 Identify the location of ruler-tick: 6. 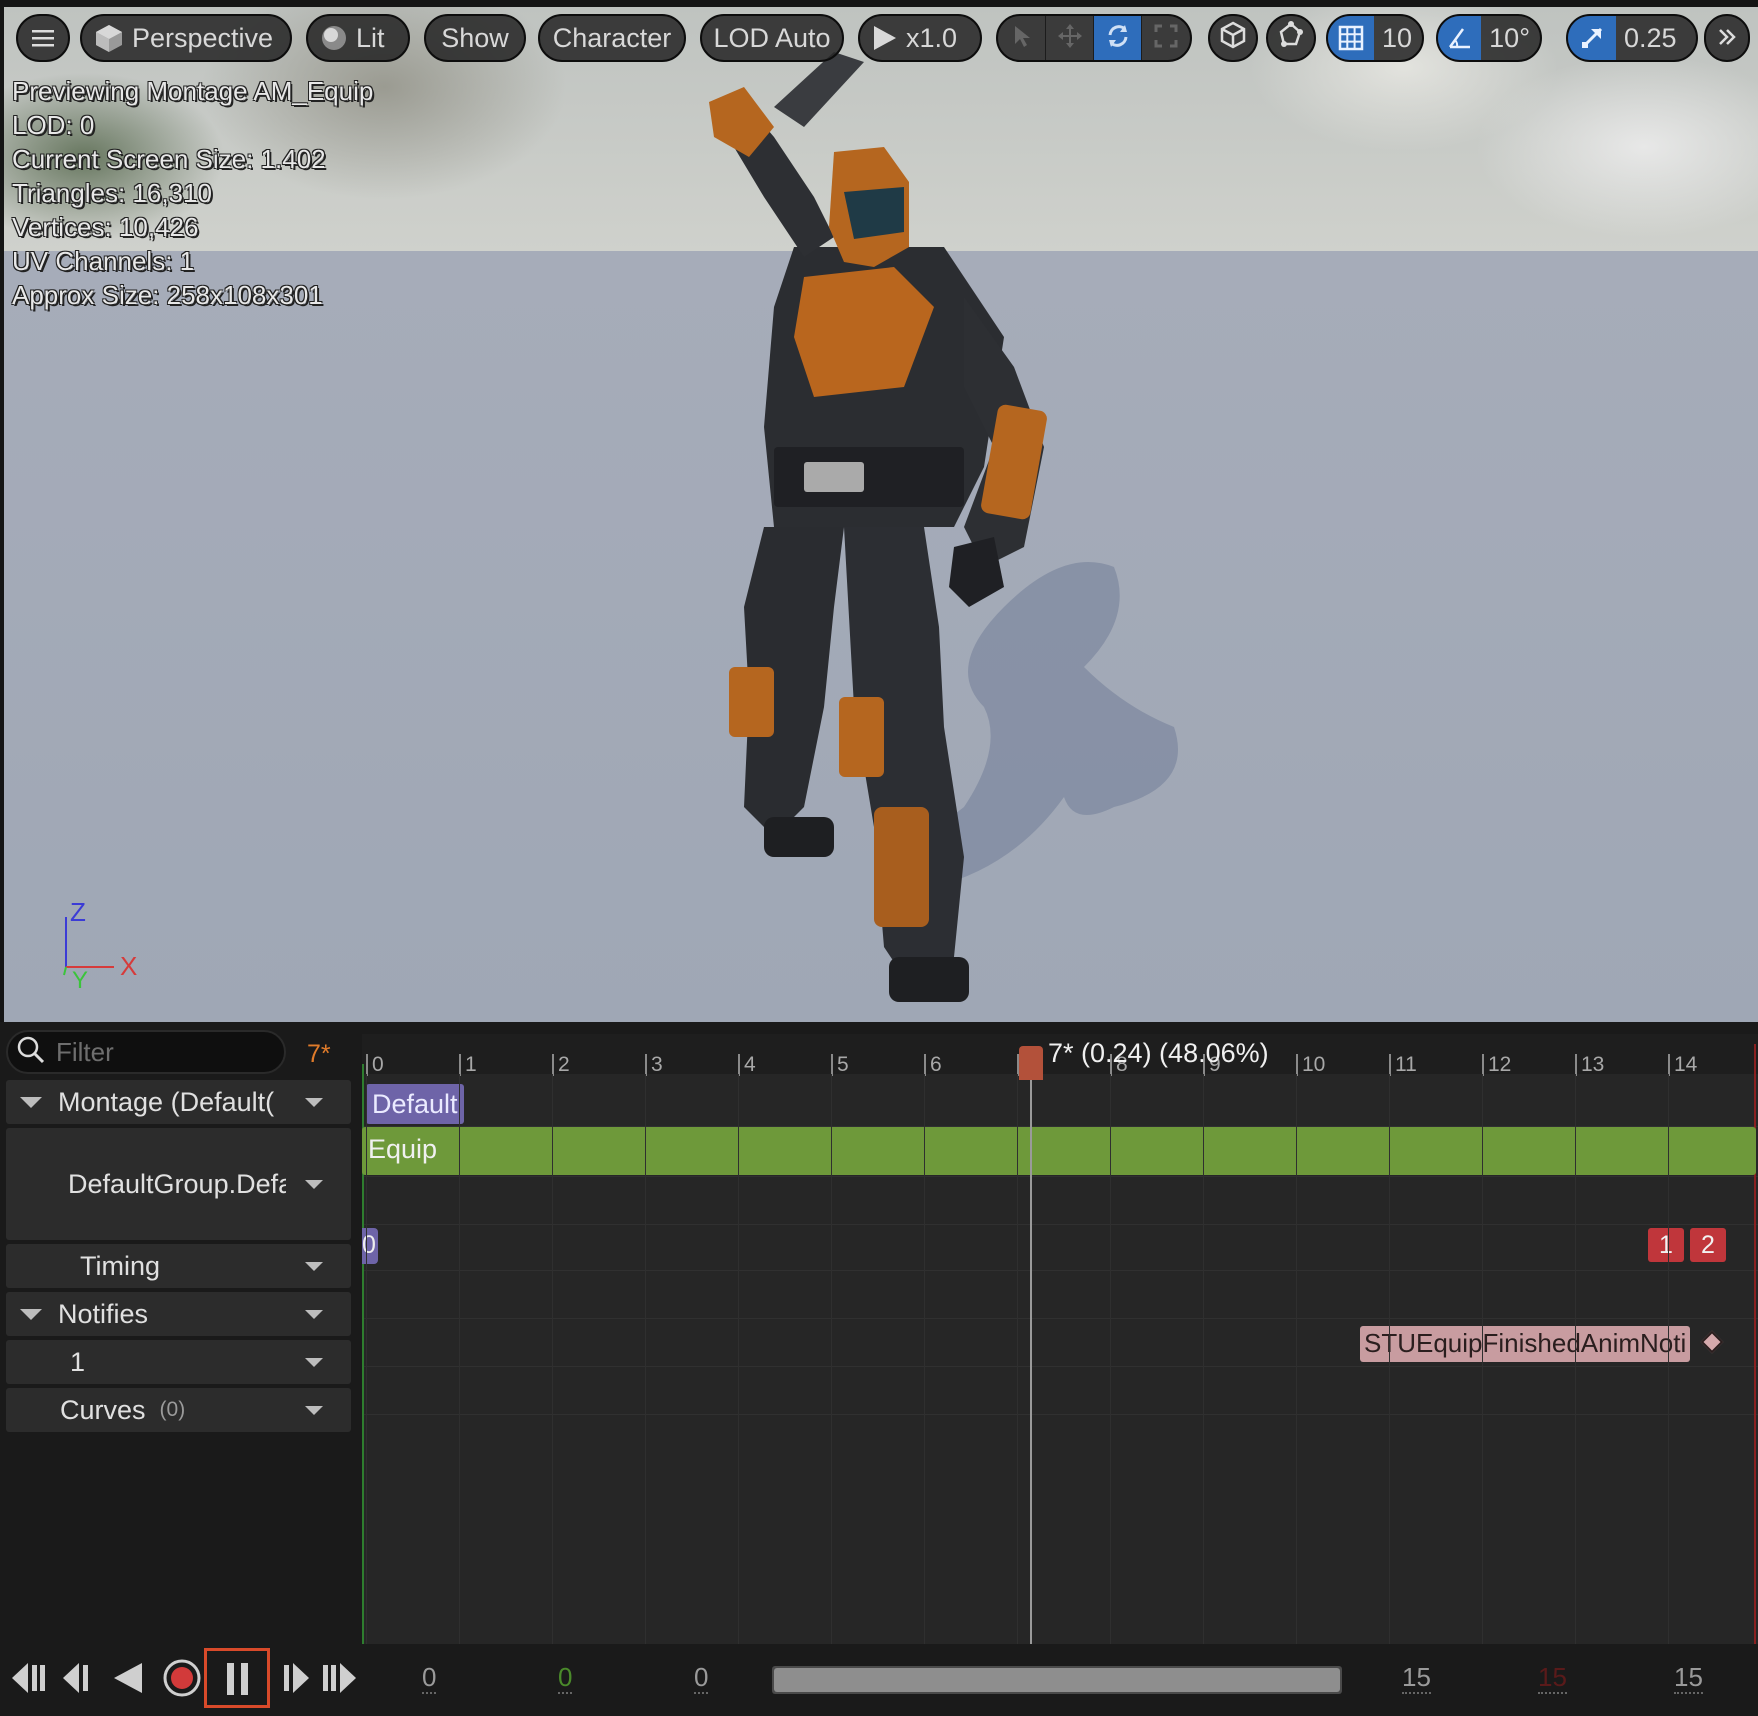
(933, 1065).